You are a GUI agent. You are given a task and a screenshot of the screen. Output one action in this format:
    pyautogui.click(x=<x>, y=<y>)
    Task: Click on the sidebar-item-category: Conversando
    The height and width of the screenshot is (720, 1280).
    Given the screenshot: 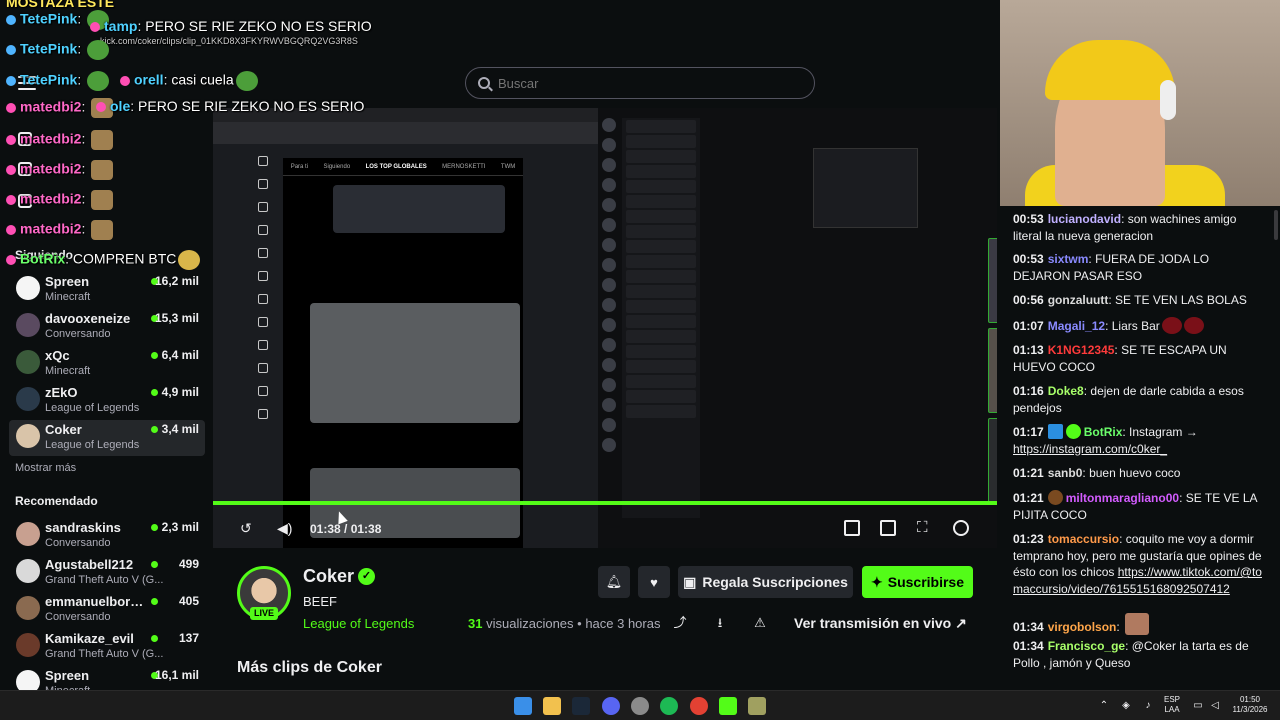 What is the action you would take?
    pyautogui.click(x=78, y=334)
    